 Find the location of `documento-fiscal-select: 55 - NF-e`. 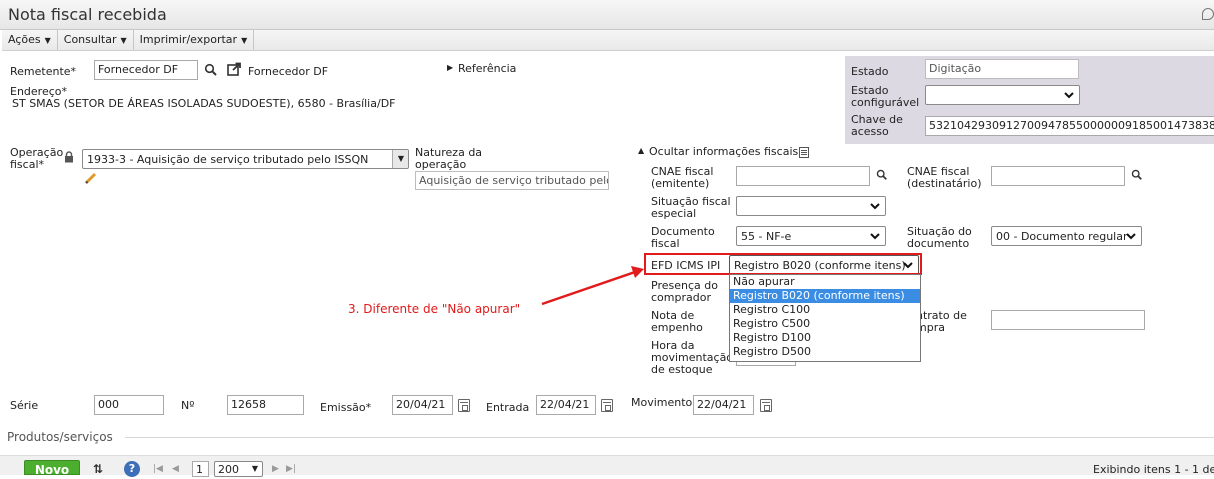

documento-fiscal-select: 55 - NF-e is located at coordinates (811, 236).